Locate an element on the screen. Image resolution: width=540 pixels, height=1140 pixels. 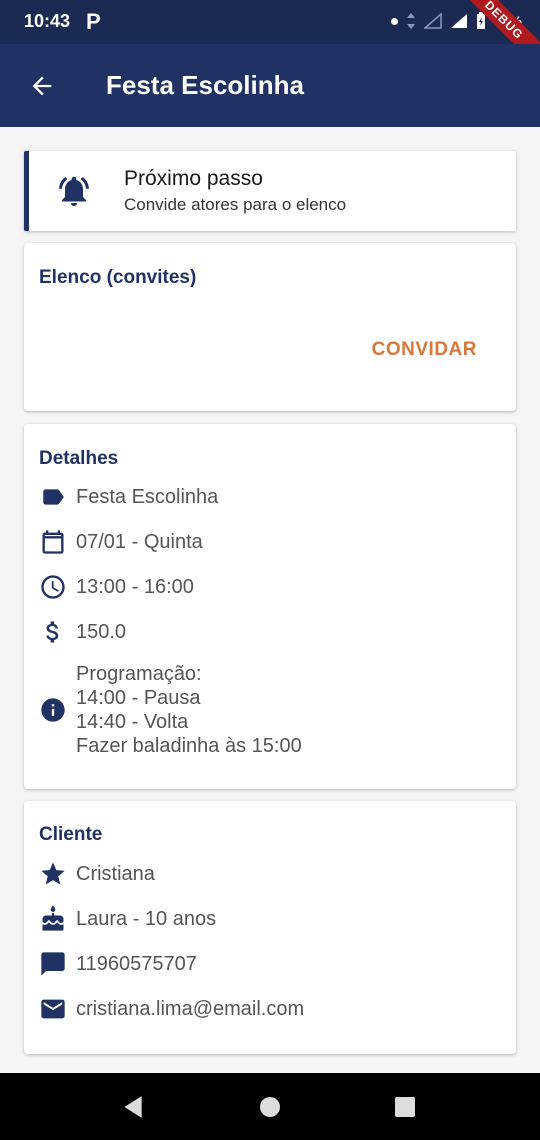
data-arrows-icon is located at coordinates (410, 21).